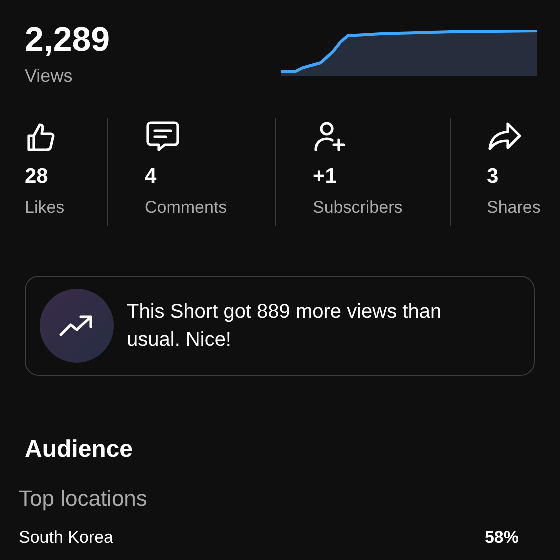 The image size is (560, 560). I want to click on section-subtitle: Top locations, so click(83, 499).